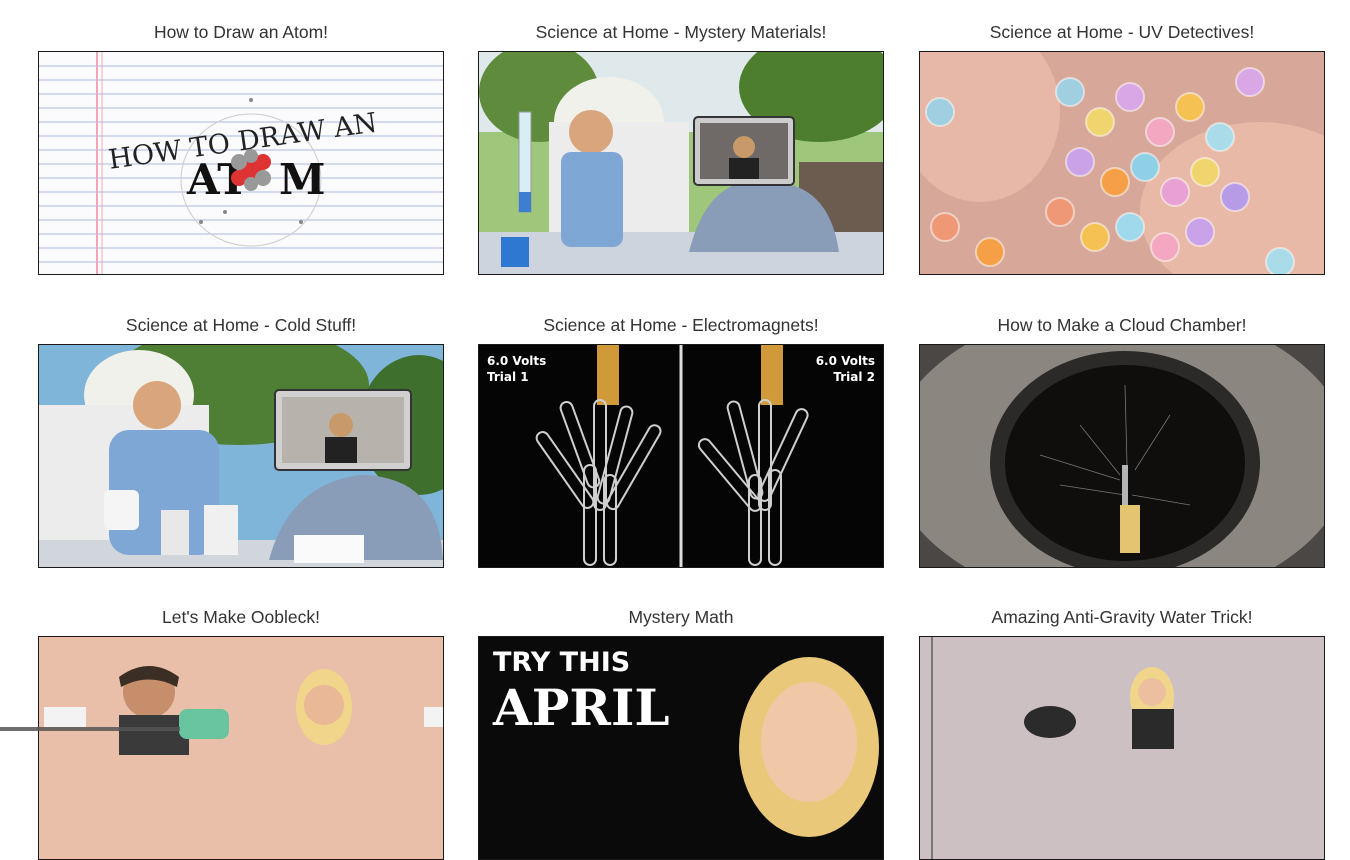 The width and height of the screenshot is (1350, 860). Describe the element at coordinates (681, 163) in the screenshot. I see `video-thumbnail-mystery-materials` at that location.